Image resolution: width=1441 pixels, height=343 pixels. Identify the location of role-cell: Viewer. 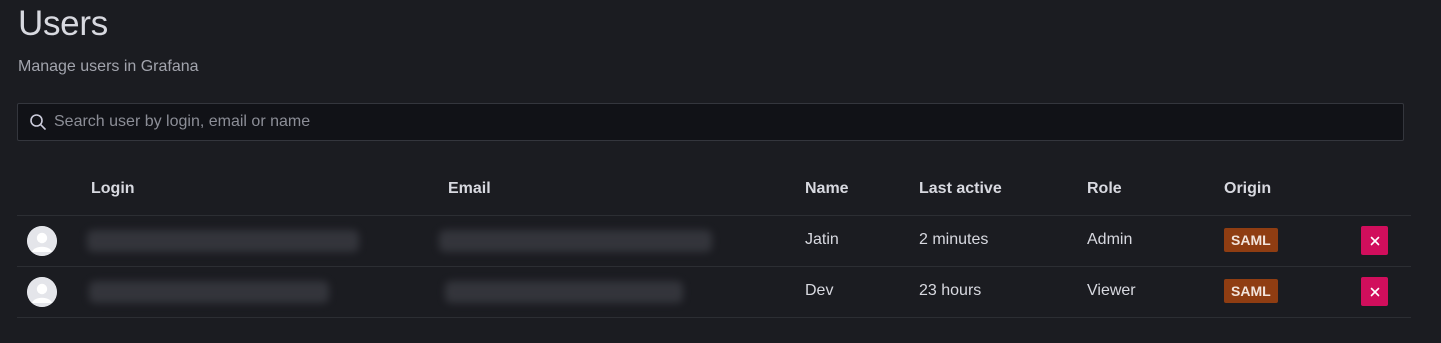
(1111, 291).